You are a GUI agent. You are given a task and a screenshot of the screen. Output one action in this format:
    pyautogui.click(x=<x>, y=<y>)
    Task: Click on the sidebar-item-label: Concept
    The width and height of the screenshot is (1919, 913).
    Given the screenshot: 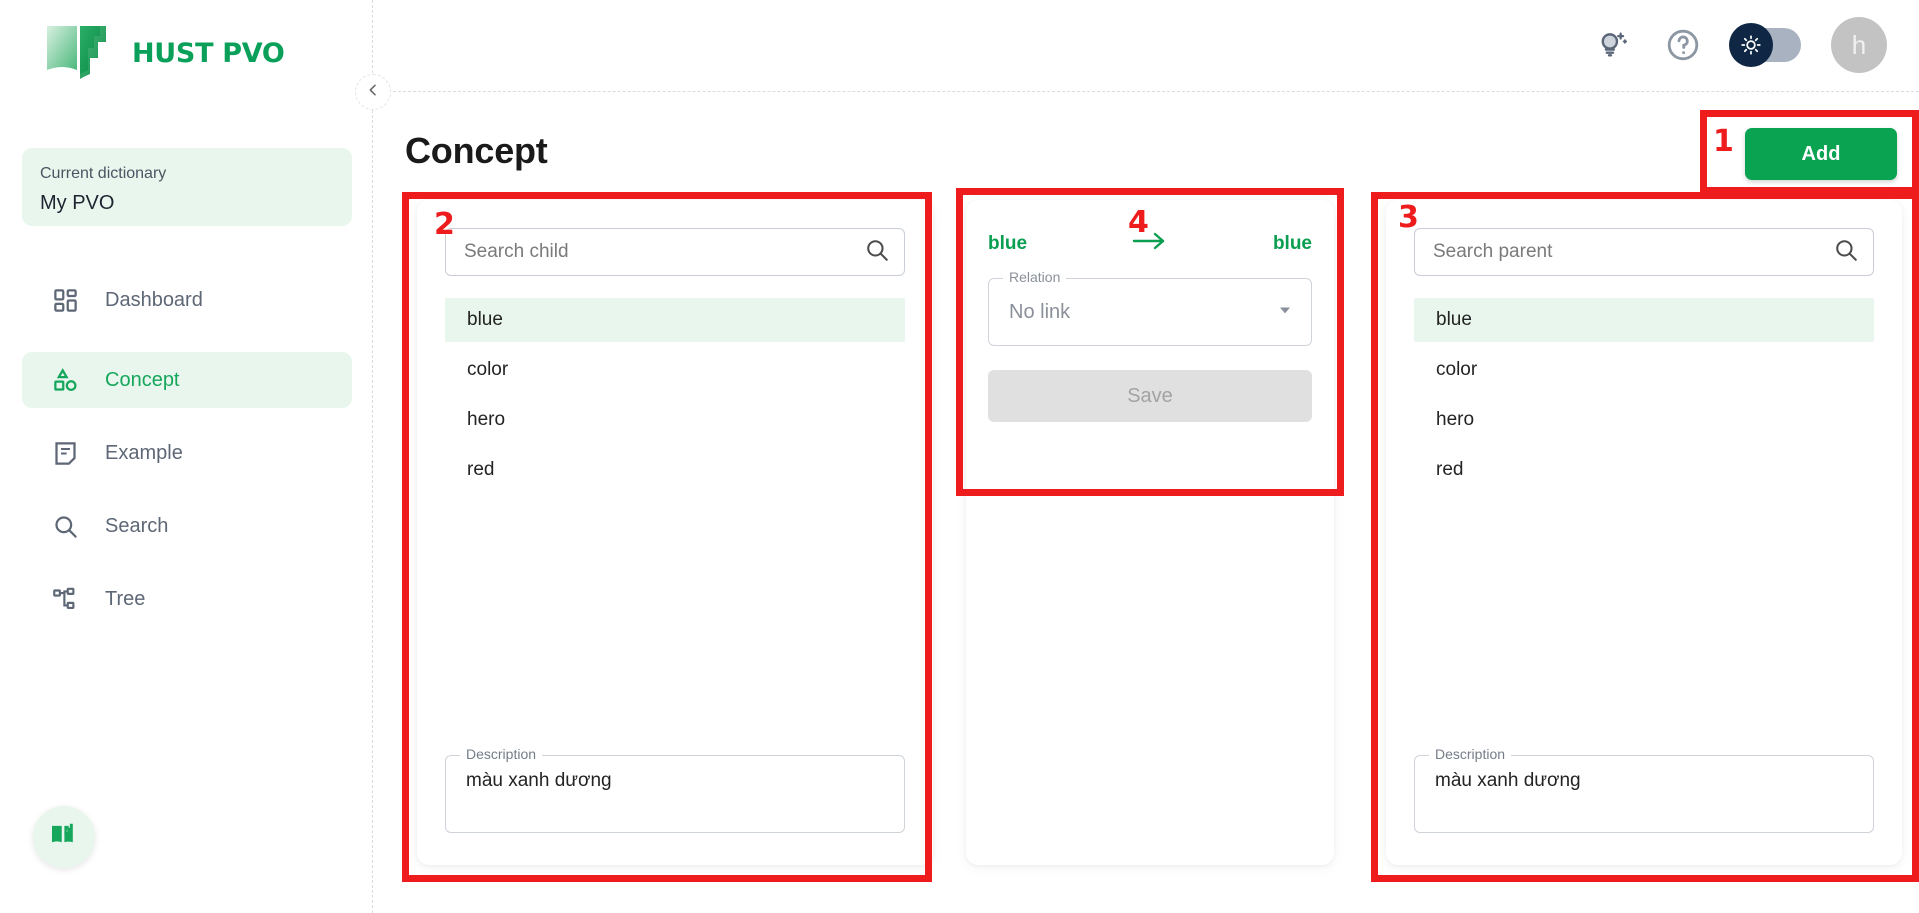 What is the action you would take?
    pyautogui.click(x=142, y=379)
    